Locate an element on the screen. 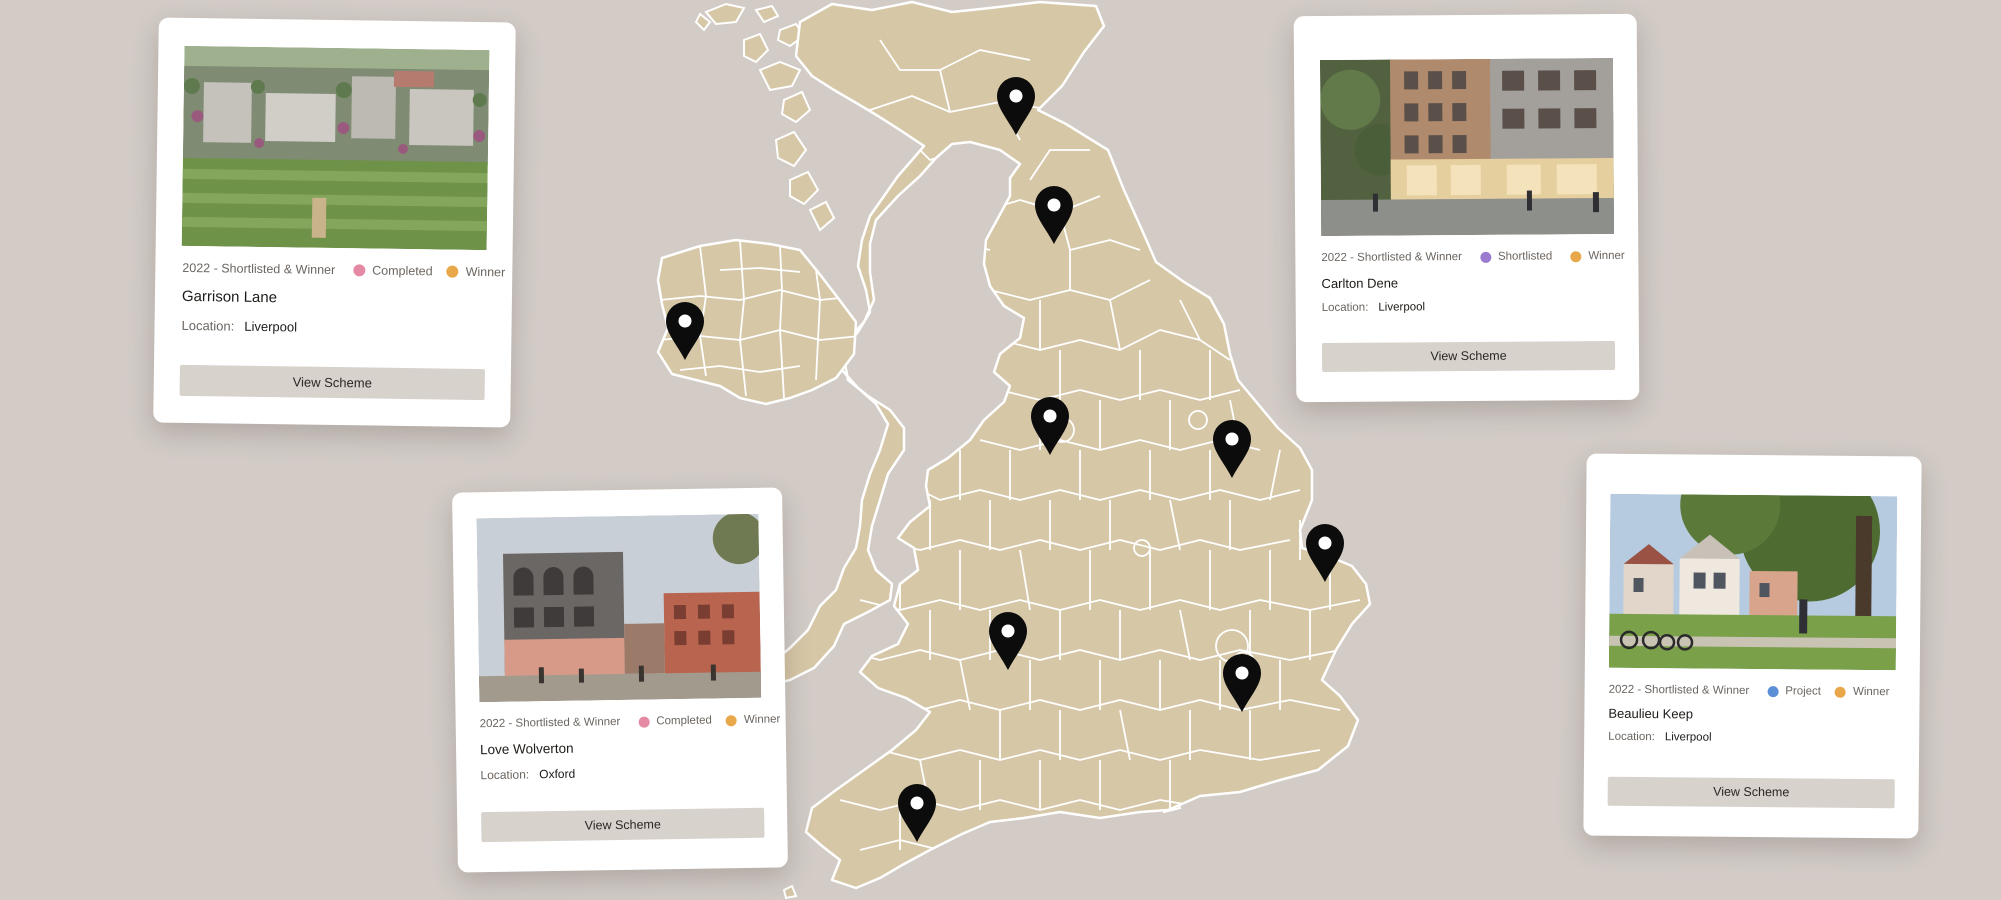 This screenshot has width=2001, height=900. scheme-photo-carlton-dene is located at coordinates (1467, 147).